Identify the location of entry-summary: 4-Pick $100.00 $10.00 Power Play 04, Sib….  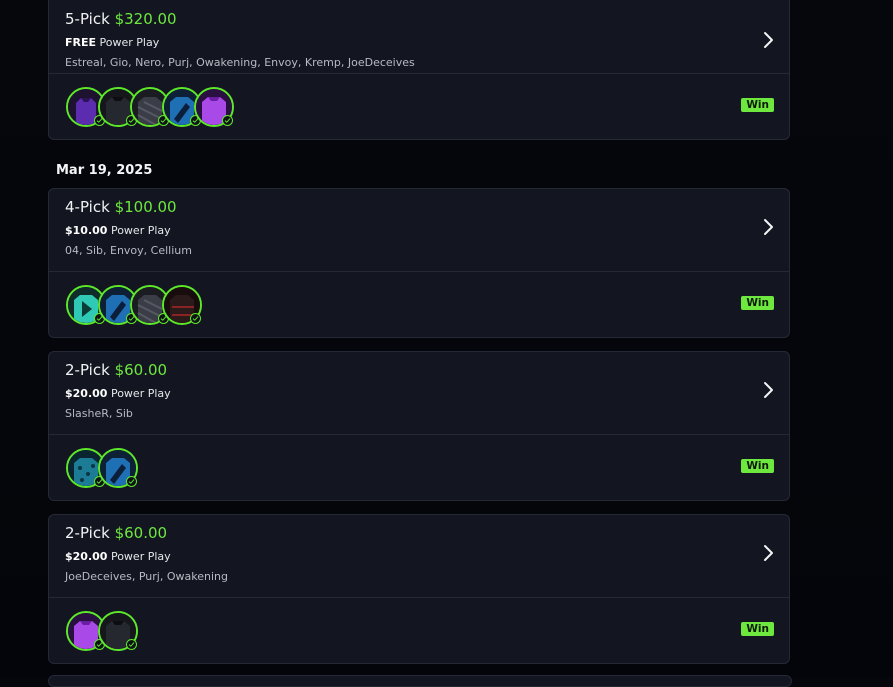
(419, 230).